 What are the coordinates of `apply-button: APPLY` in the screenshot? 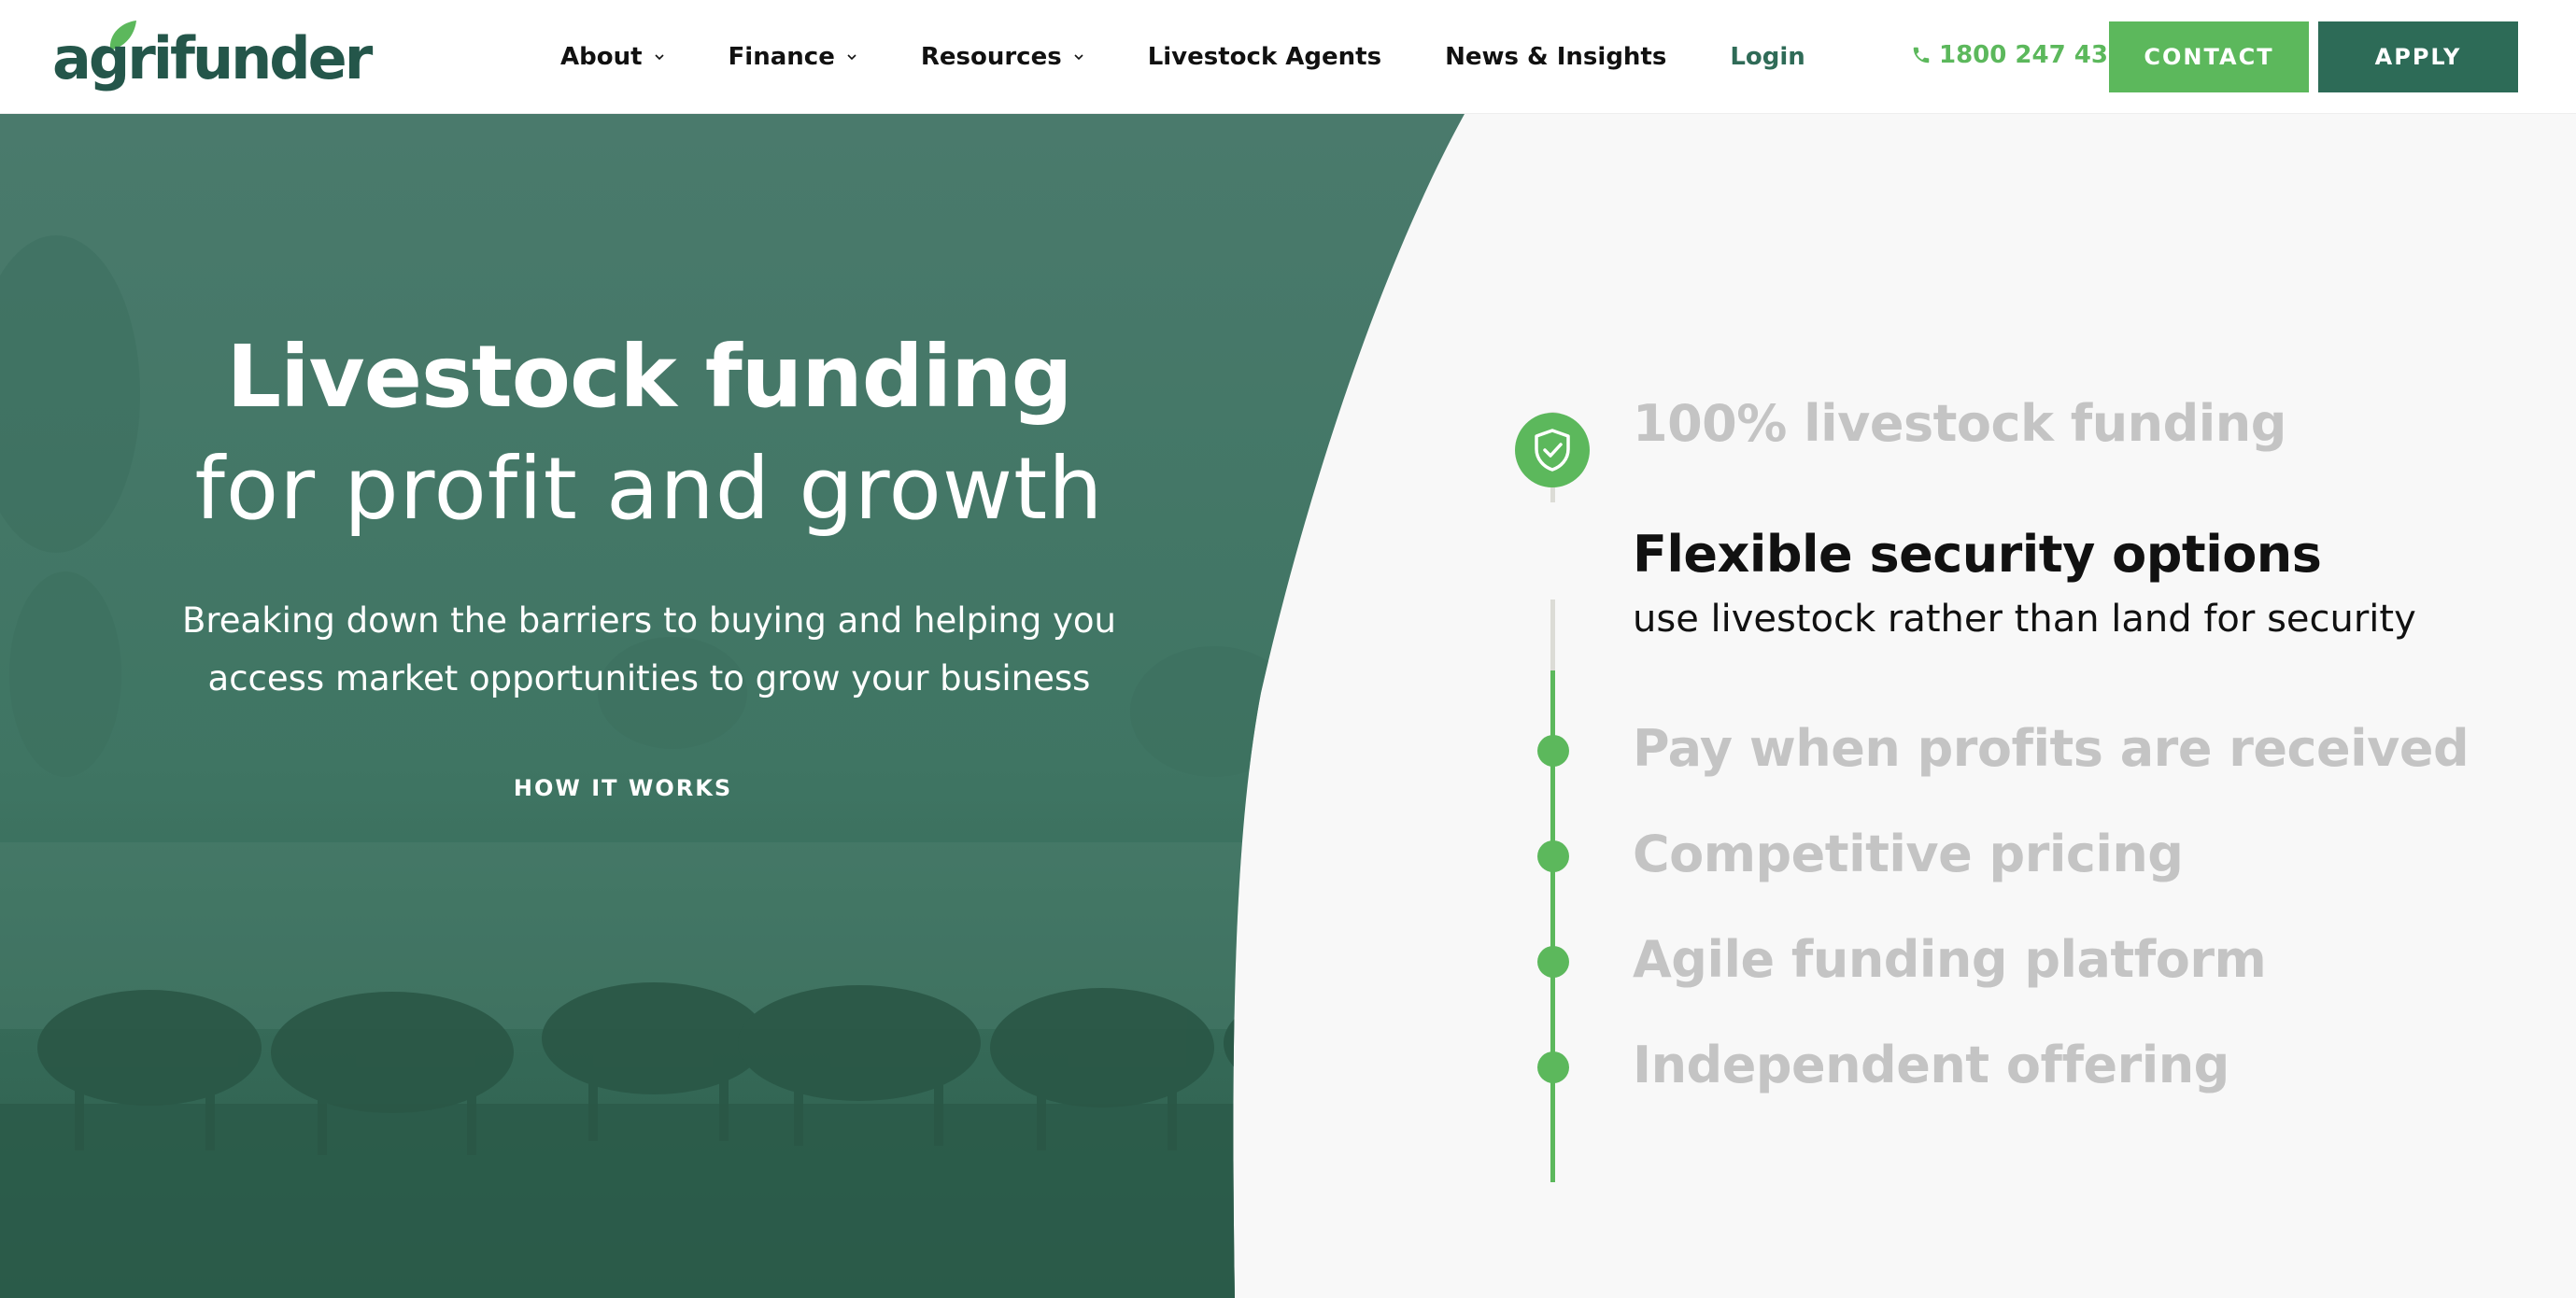 It's located at (2418, 56).